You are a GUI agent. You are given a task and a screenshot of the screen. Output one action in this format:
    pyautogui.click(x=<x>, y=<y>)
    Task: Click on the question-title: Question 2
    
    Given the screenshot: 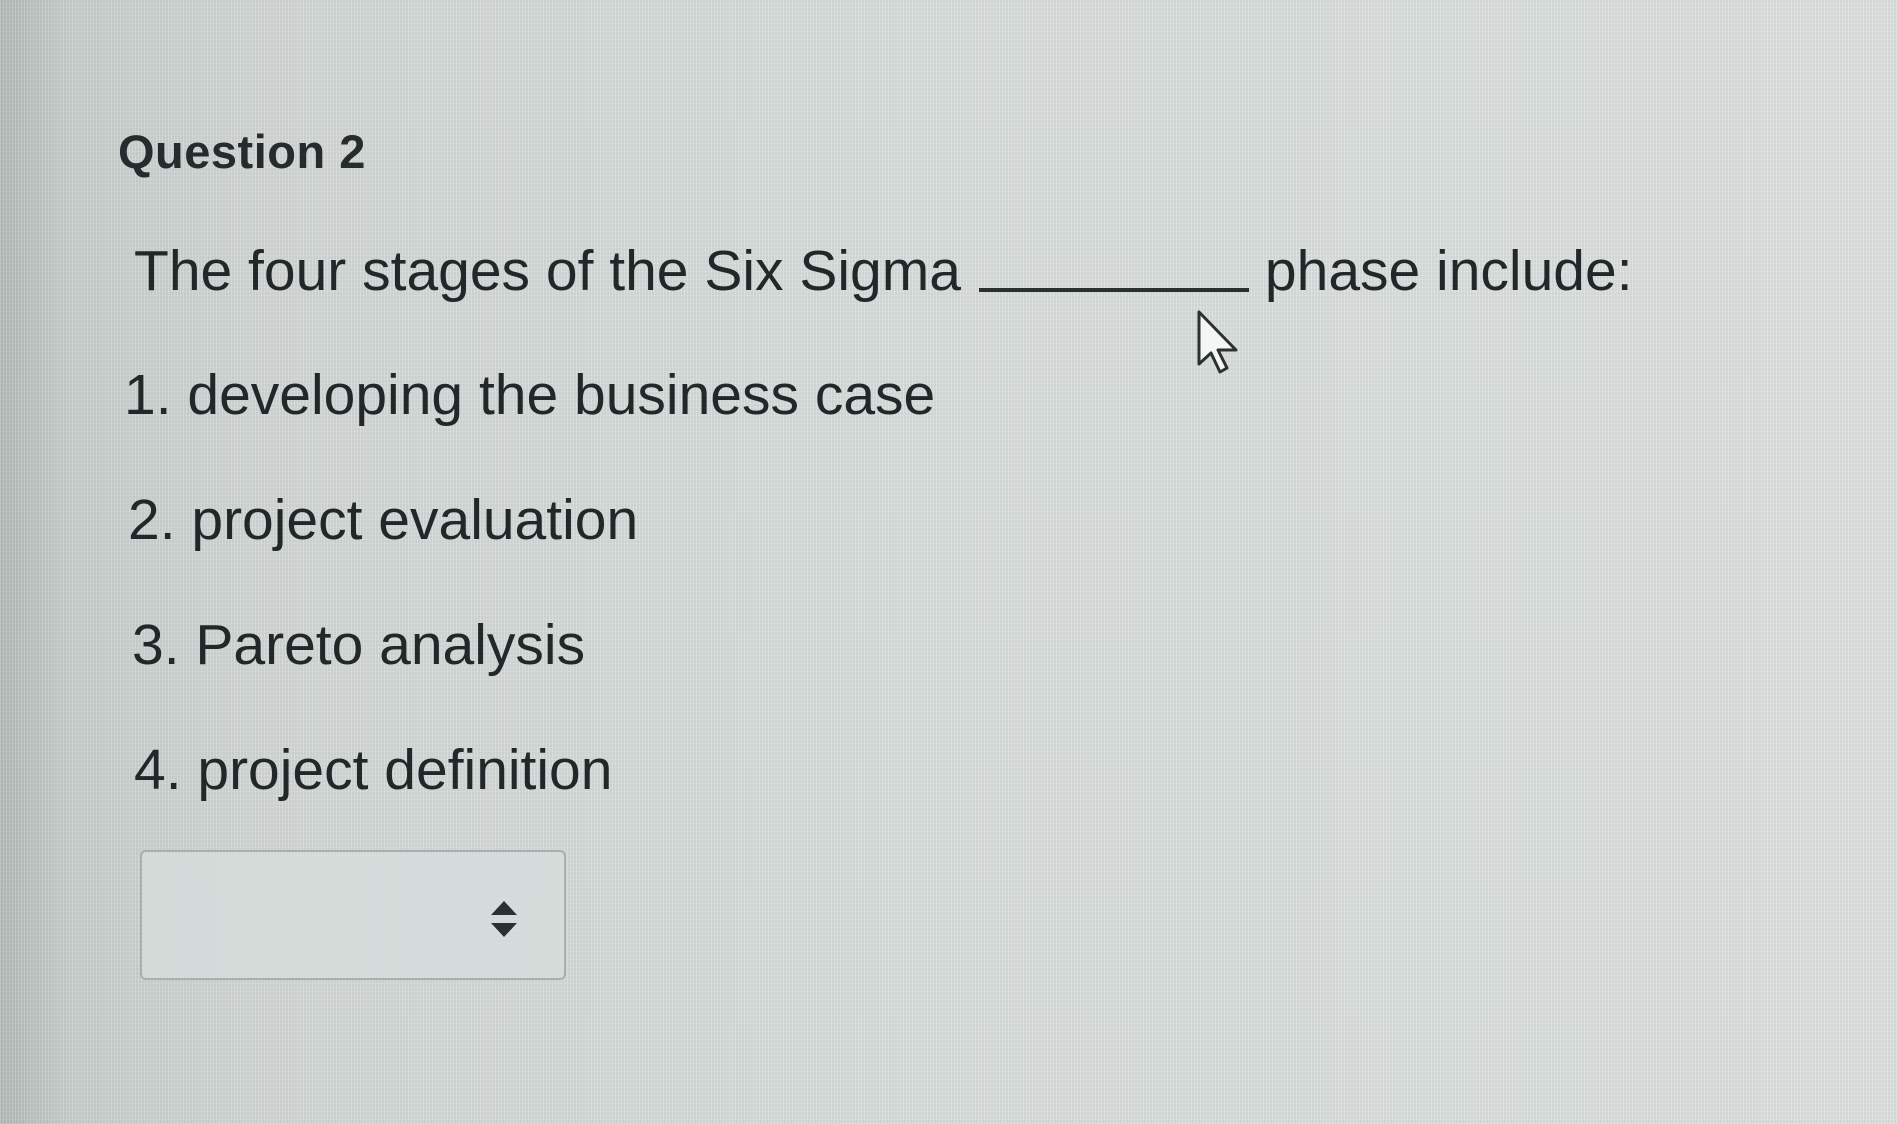 What is the action you would take?
    pyautogui.click(x=242, y=151)
    